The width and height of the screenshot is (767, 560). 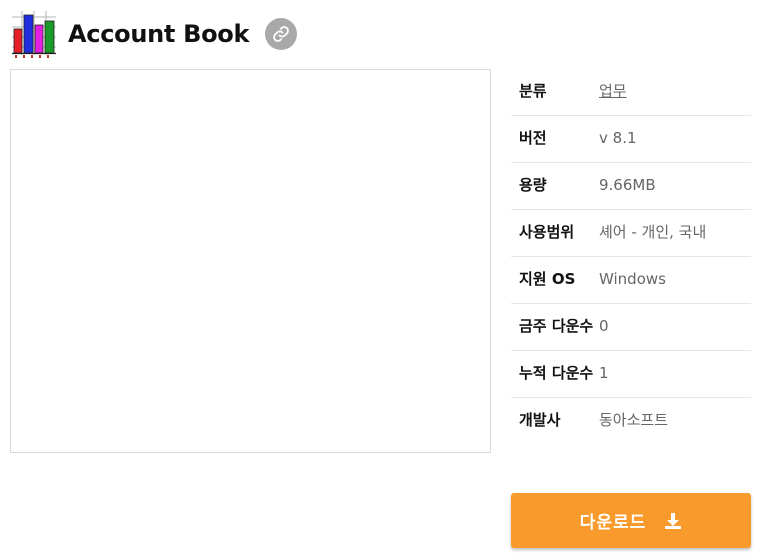 I want to click on developer-value: 동아소프트, so click(x=634, y=420).